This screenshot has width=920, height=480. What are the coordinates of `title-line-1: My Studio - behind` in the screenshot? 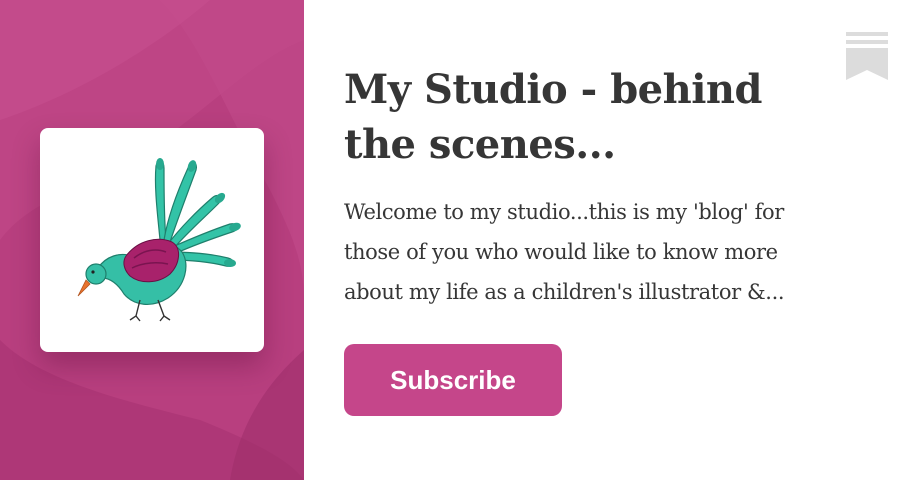 It's located at (553, 89).